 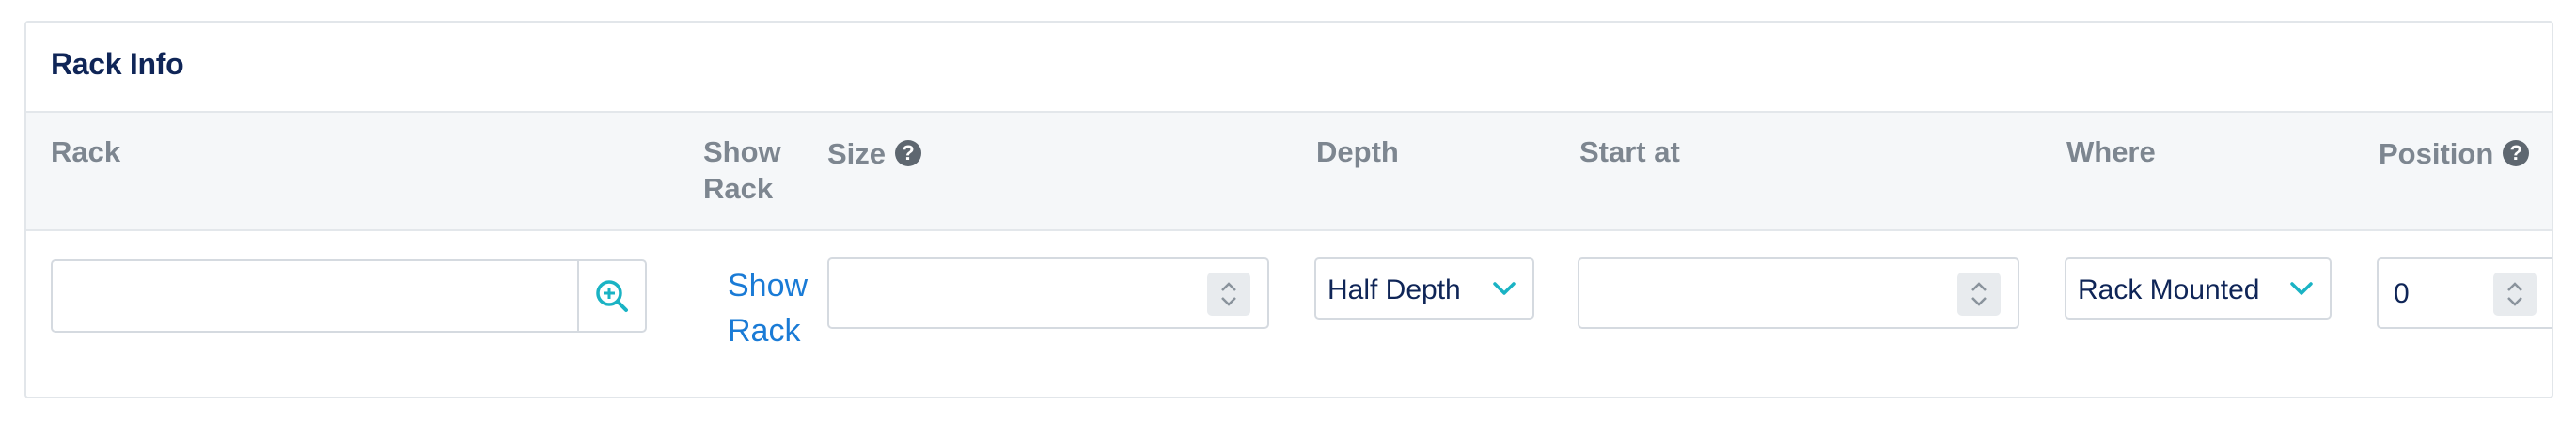 What do you see at coordinates (2437, 154) in the screenshot?
I see `column-header-position-label: Position` at bounding box center [2437, 154].